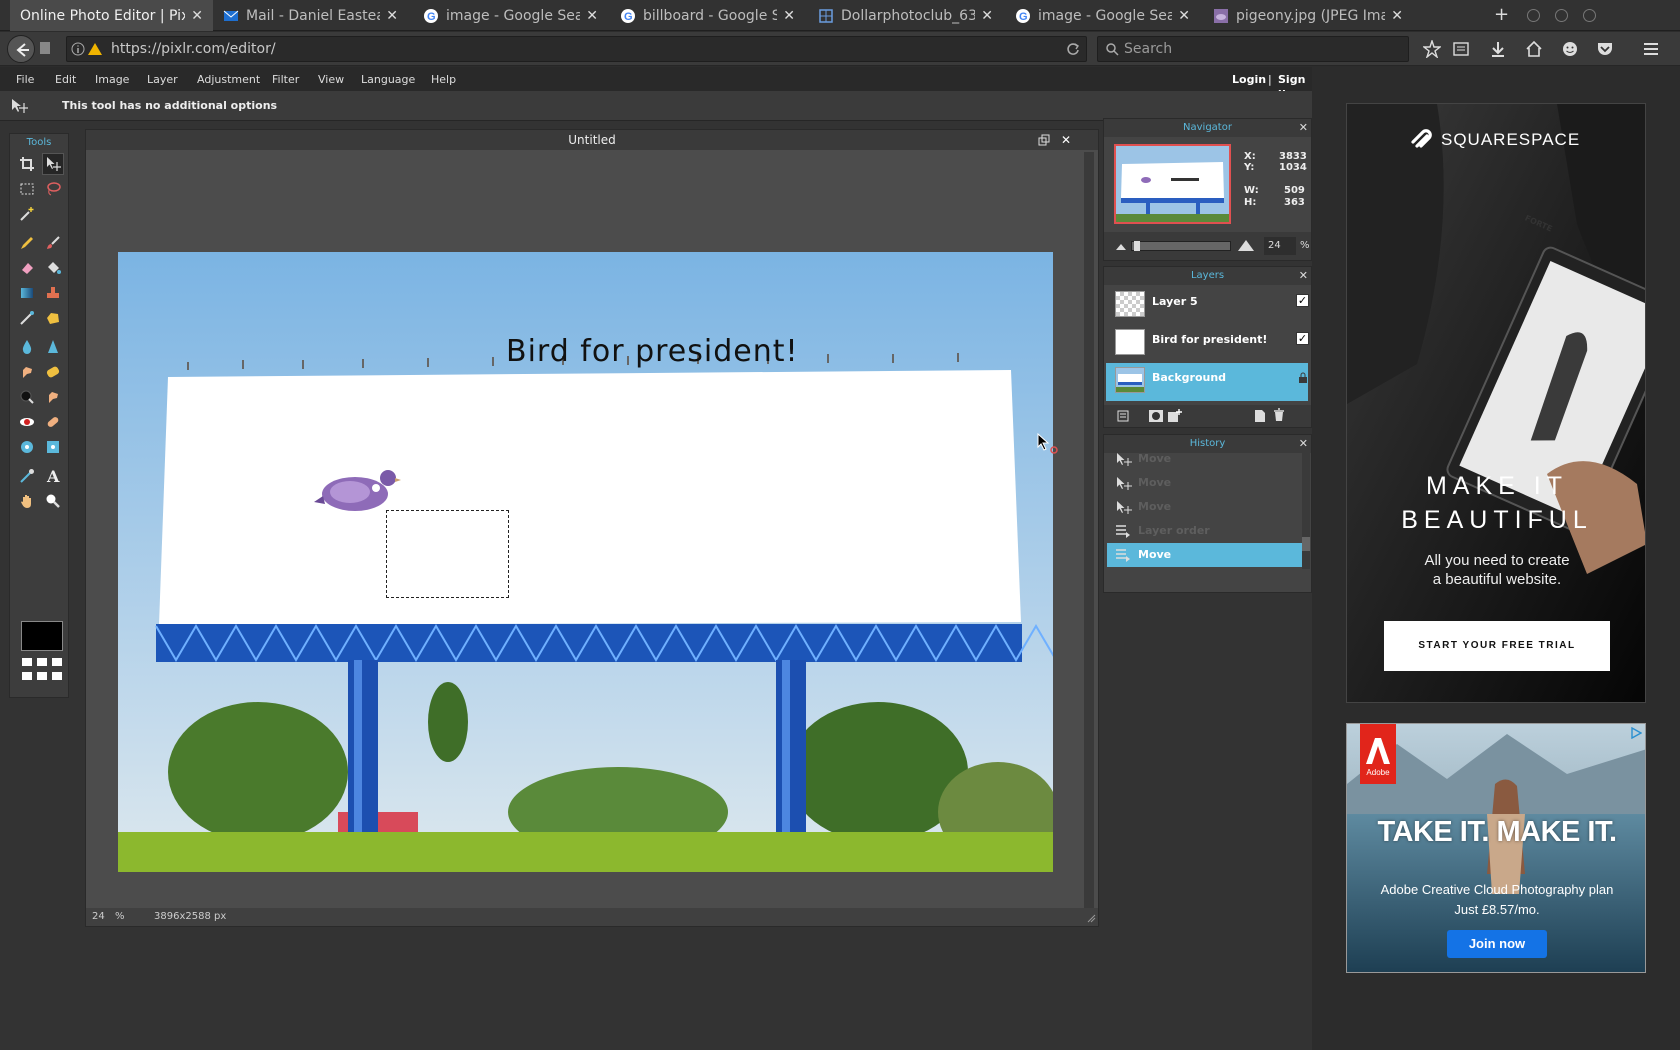  Describe the element at coordinates (27, 447) in the screenshot. I see `bloat-tool-icon` at that location.